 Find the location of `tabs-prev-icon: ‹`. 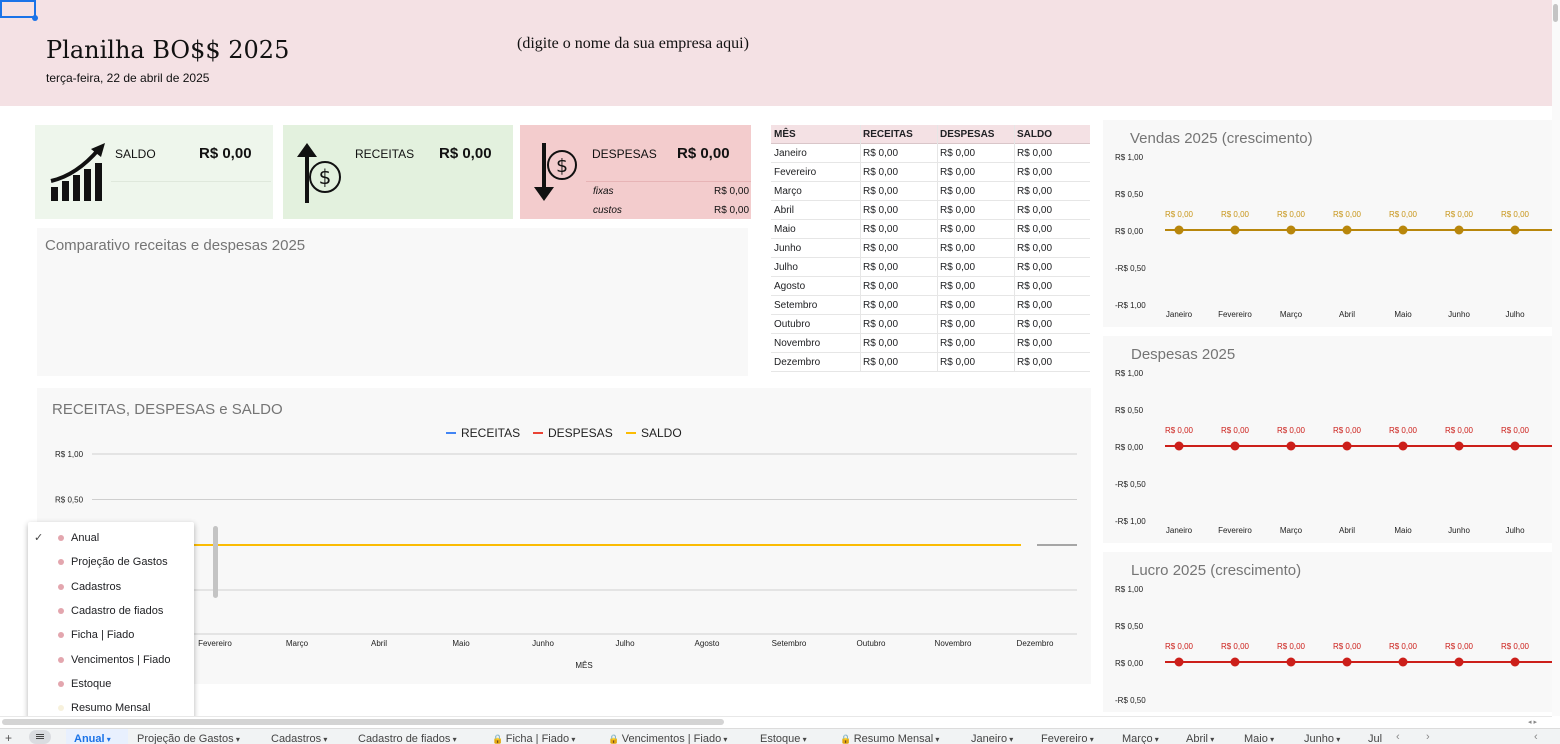

tabs-prev-icon: ‹ is located at coordinates (1398, 737).